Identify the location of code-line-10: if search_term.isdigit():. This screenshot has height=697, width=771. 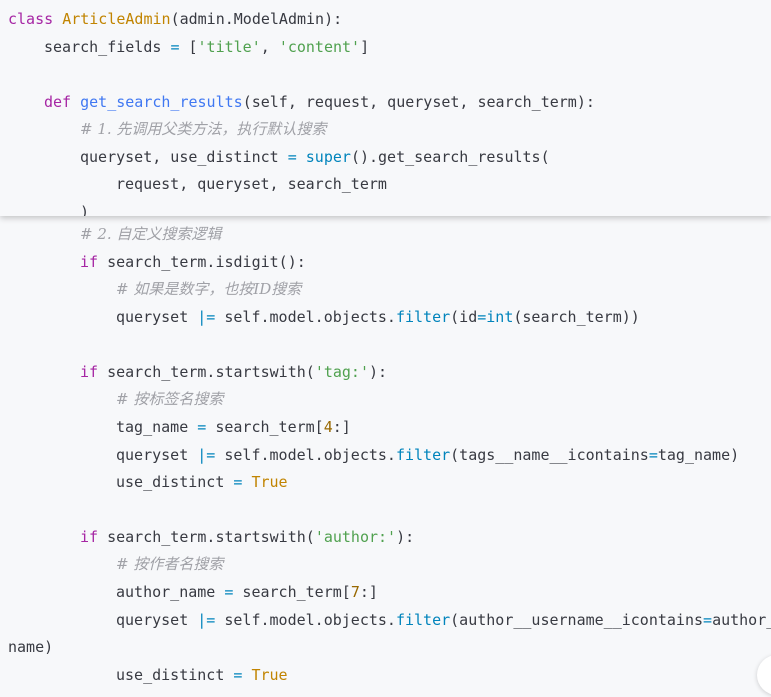
(193, 262).